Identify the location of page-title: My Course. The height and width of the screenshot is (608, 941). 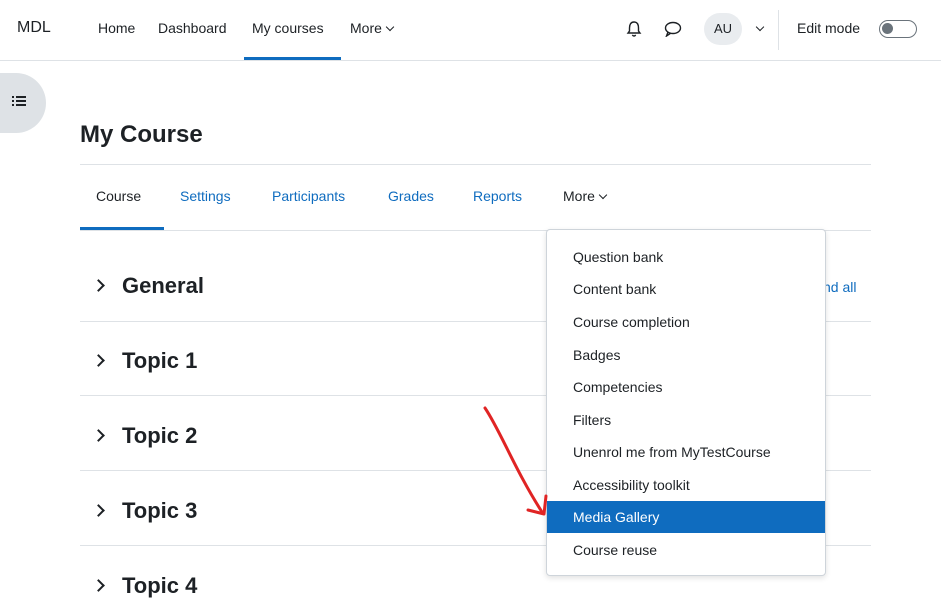
(141, 134).